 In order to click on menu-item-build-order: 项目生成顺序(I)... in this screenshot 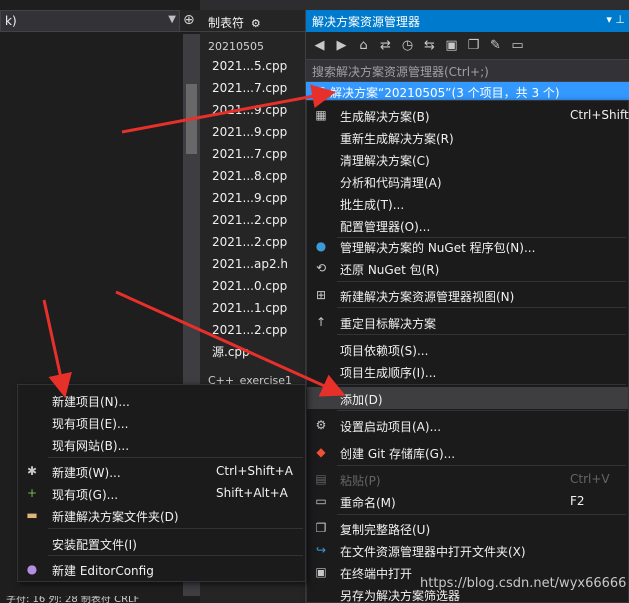, I will do `click(467, 371)`.